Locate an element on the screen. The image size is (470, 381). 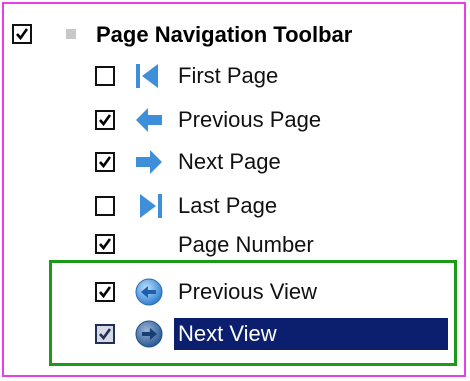
last-page-checkbox is located at coordinates (105, 206).